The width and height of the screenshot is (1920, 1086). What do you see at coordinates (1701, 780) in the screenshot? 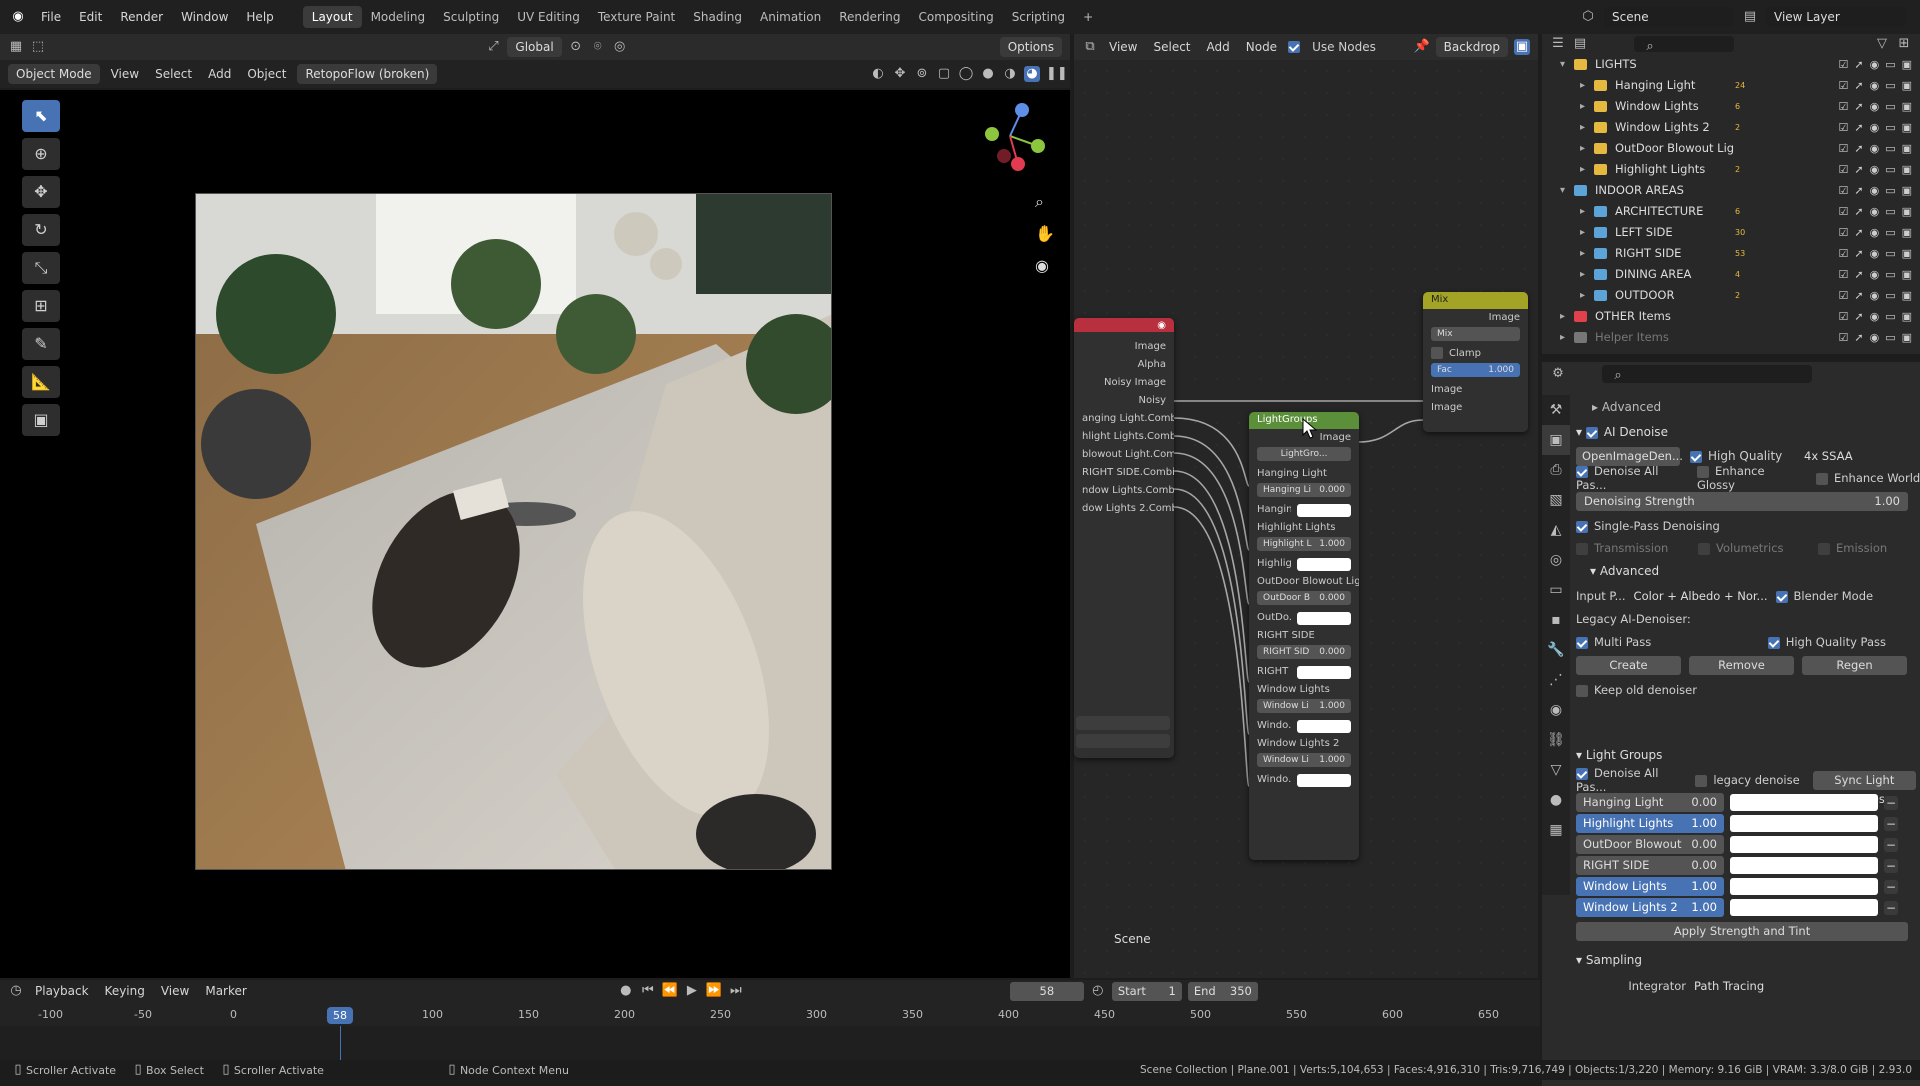
I see `legacy-denoise-checkbox` at bounding box center [1701, 780].